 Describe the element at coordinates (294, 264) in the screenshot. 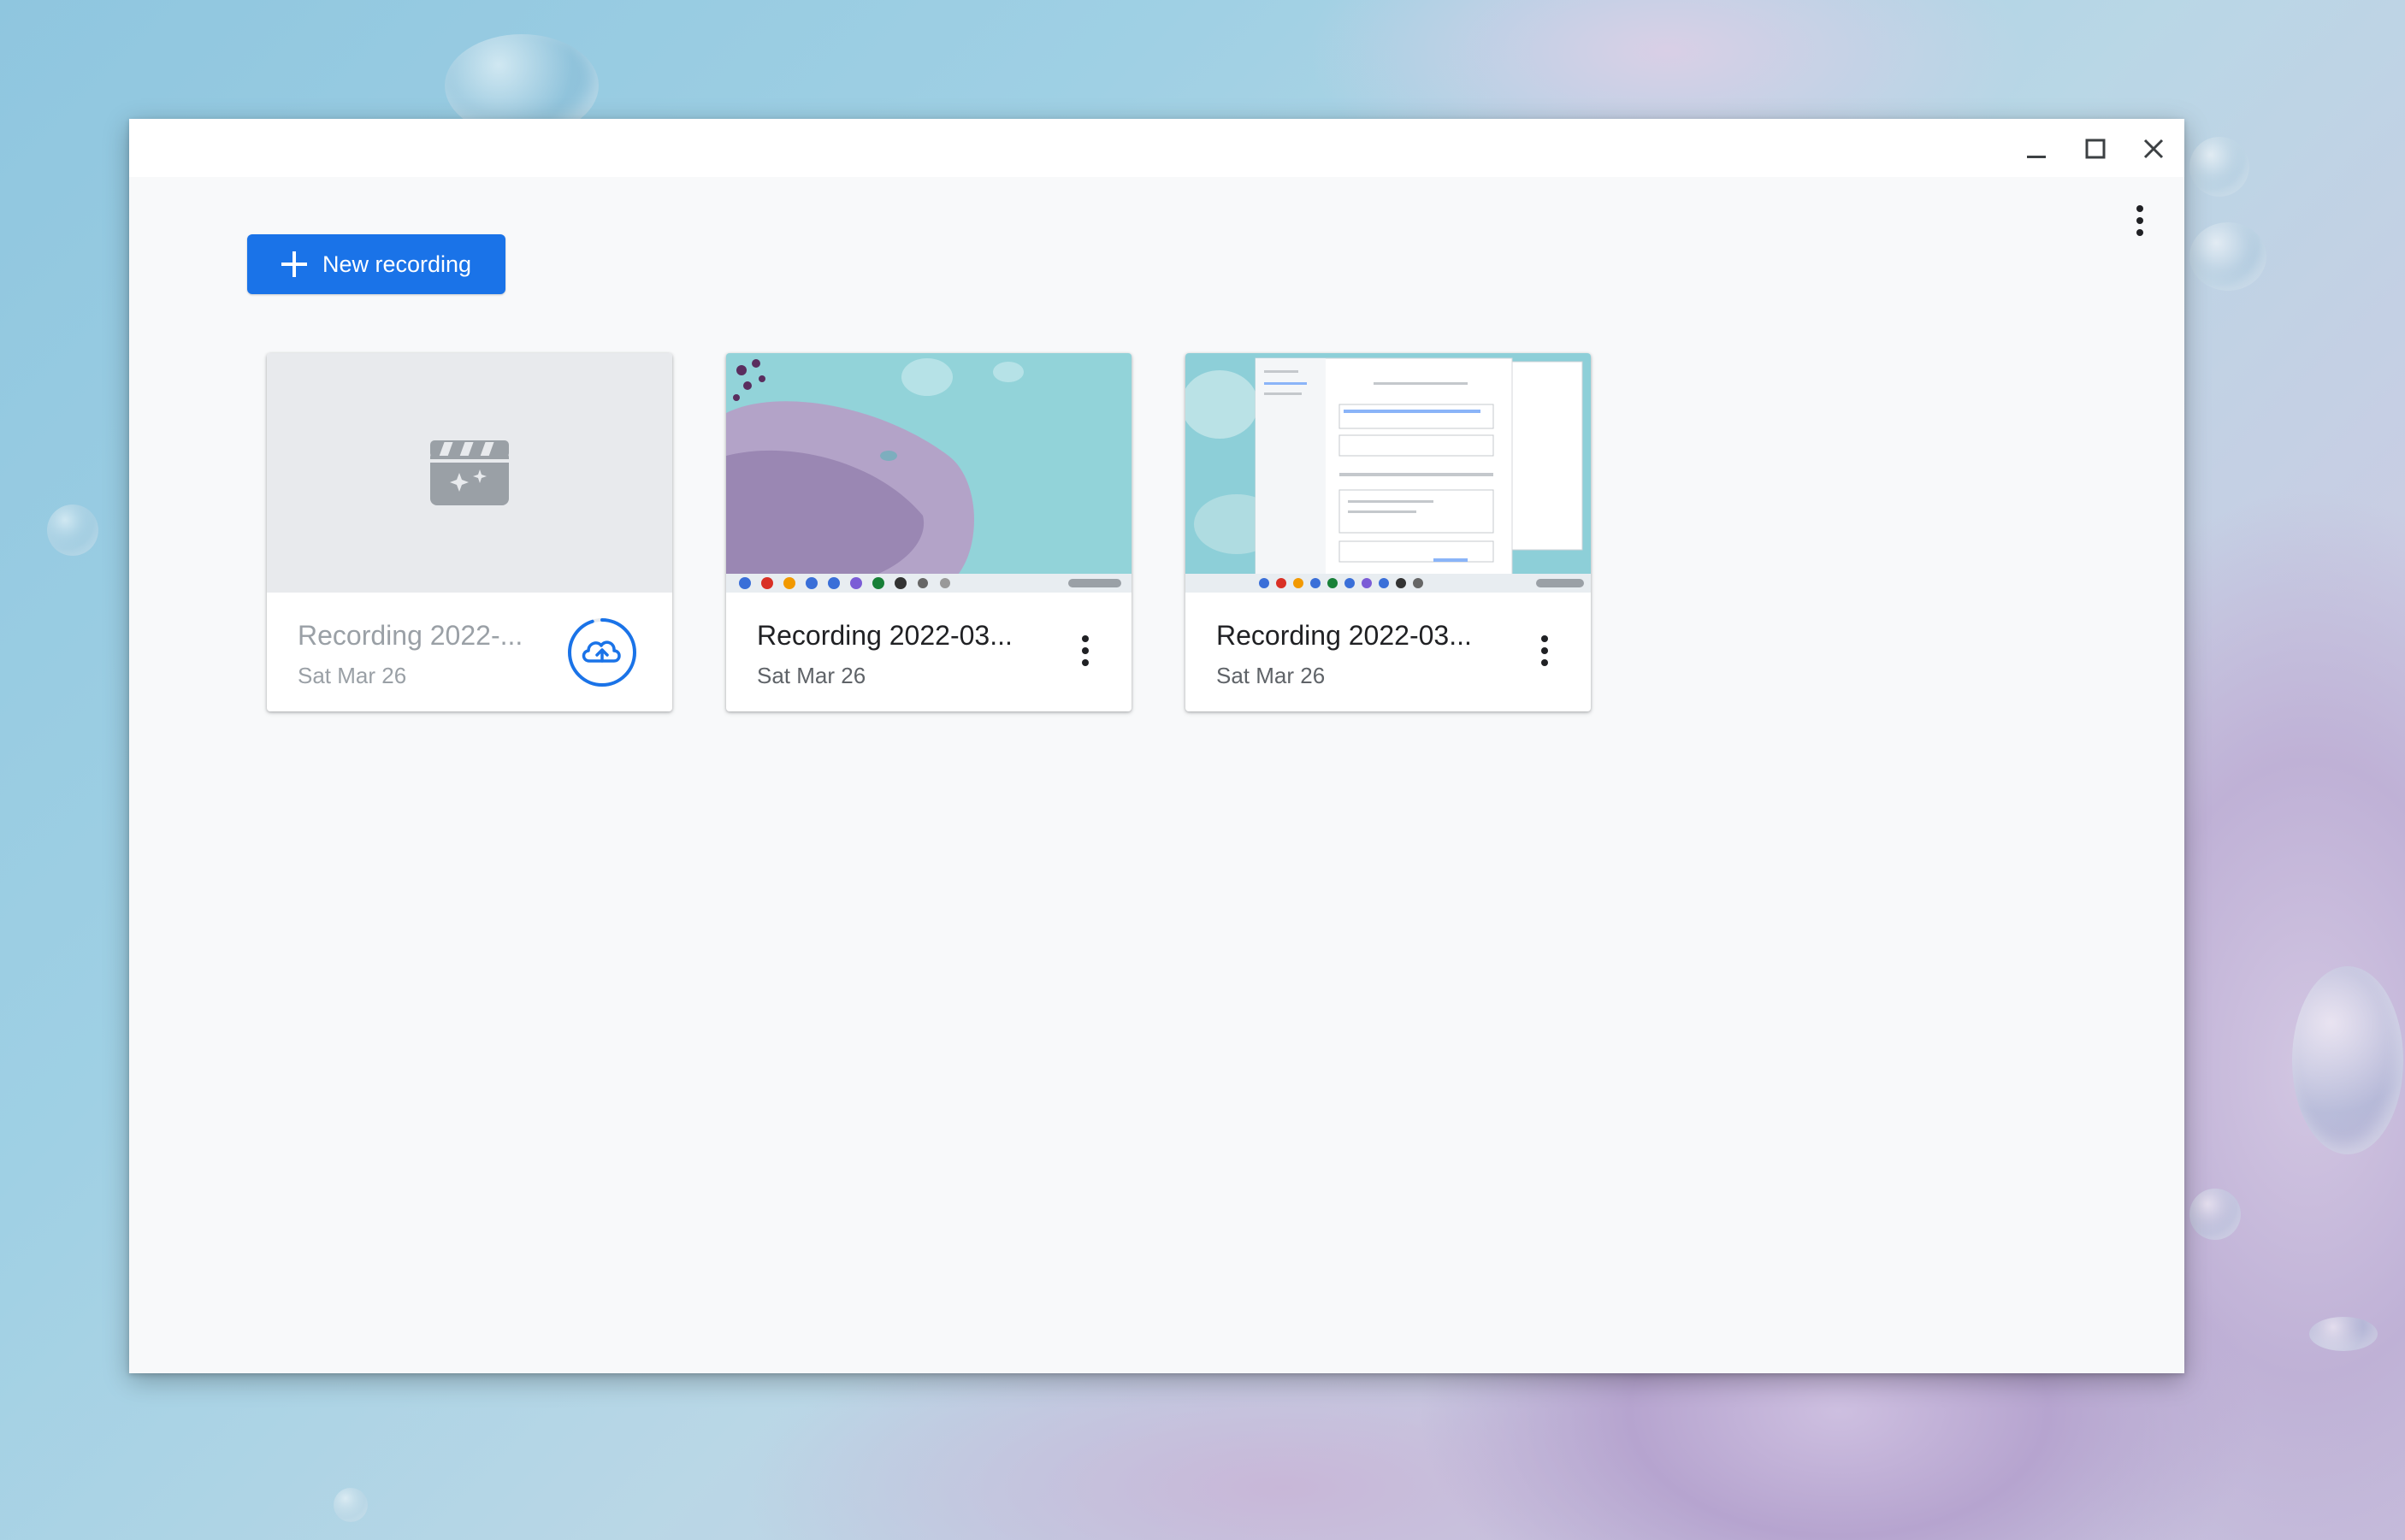

I see `plus-icon` at that location.